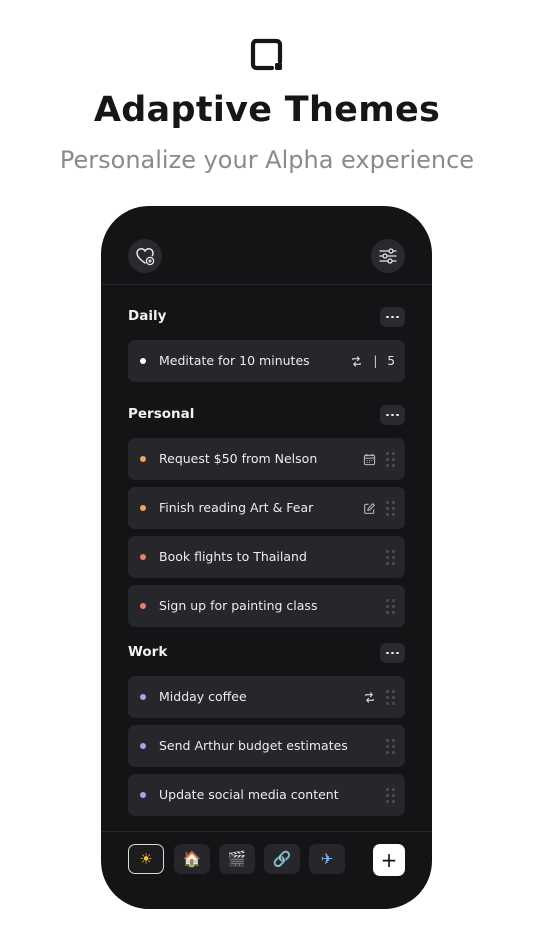 This screenshot has height=950, width=534. I want to click on task-label: Update social media content, so click(249, 794).